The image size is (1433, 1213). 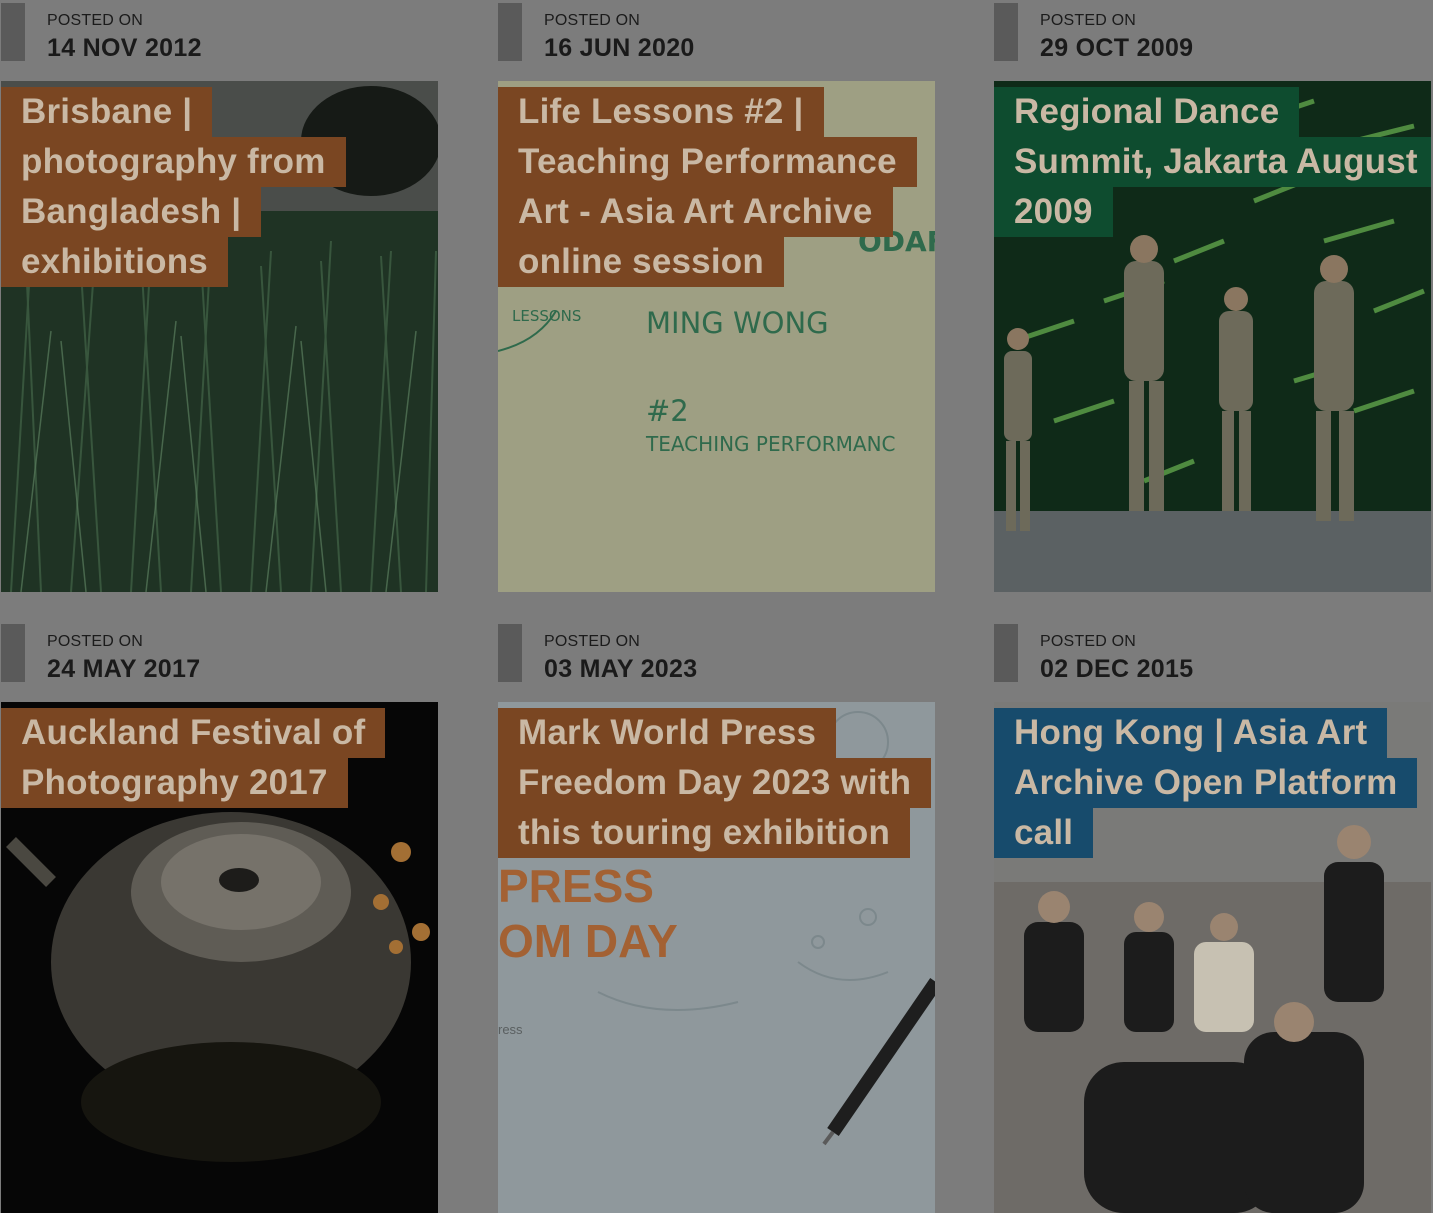 What do you see at coordinates (1213, 653) in the screenshot?
I see `posted-on-header: POSTED ON 02 DEC 2015` at bounding box center [1213, 653].